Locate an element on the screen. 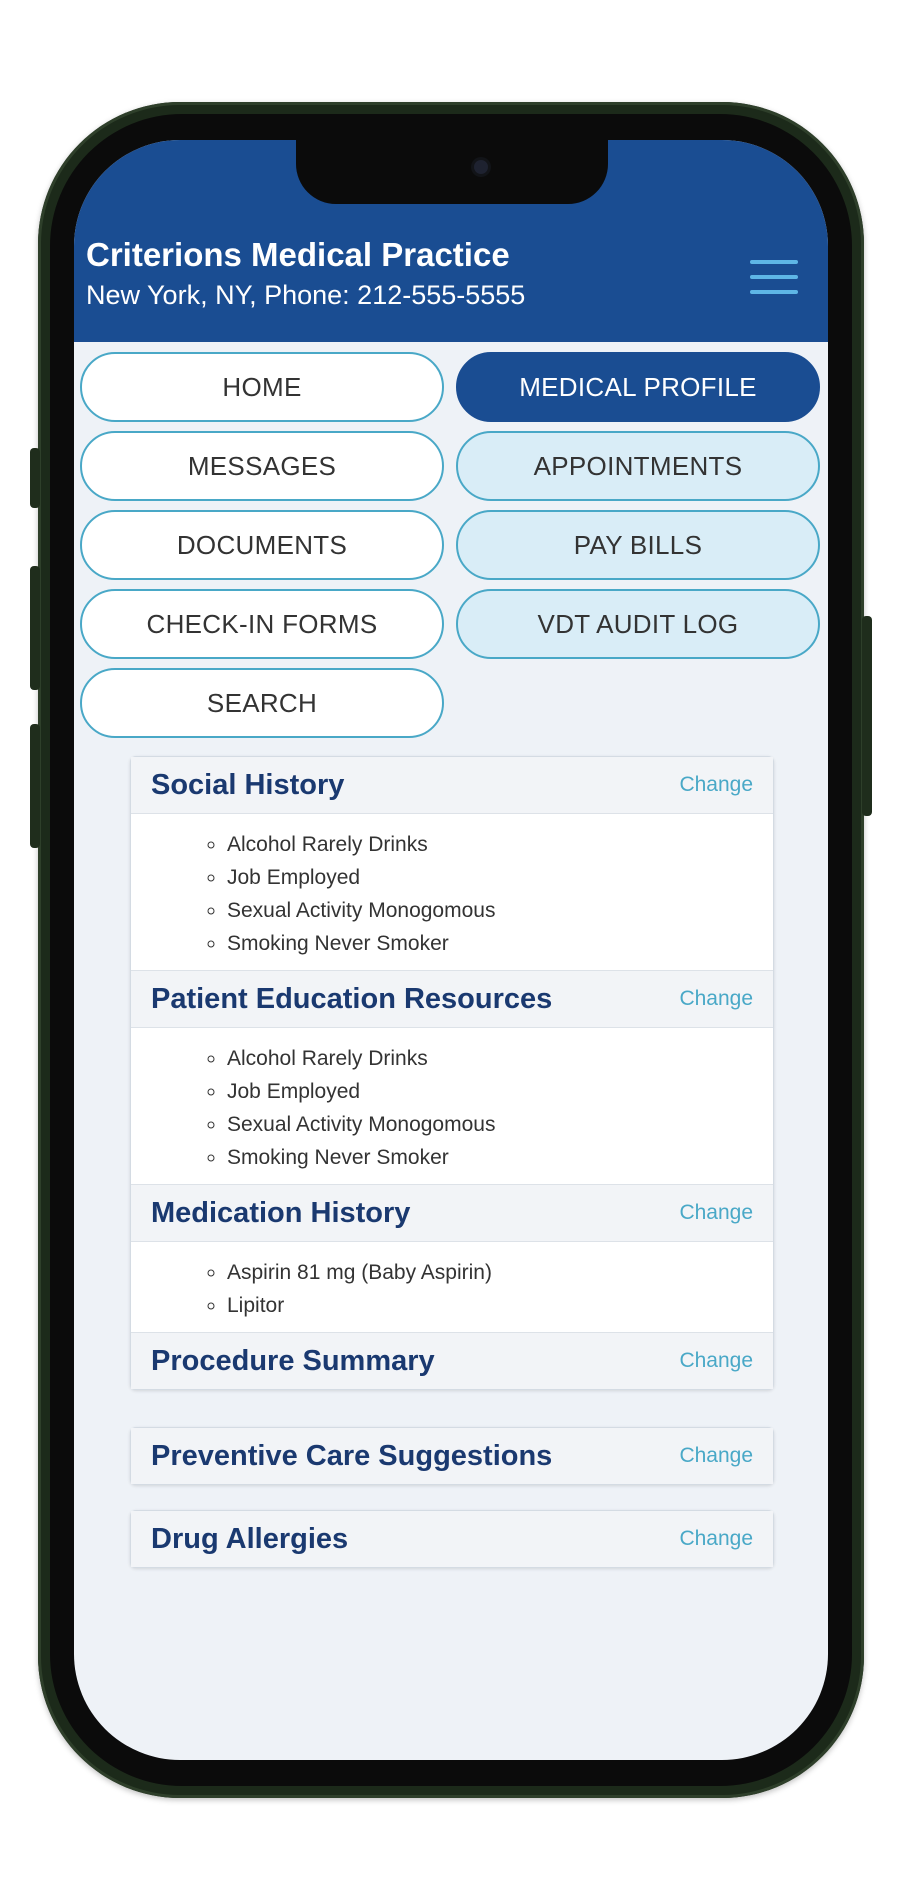 Image resolution: width=900 pixels, height=1900 pixels. section-body-medication-history: Aspirin 81 mg (Baby Aspirin) Lipitor is located at coordinates (452, 1287).